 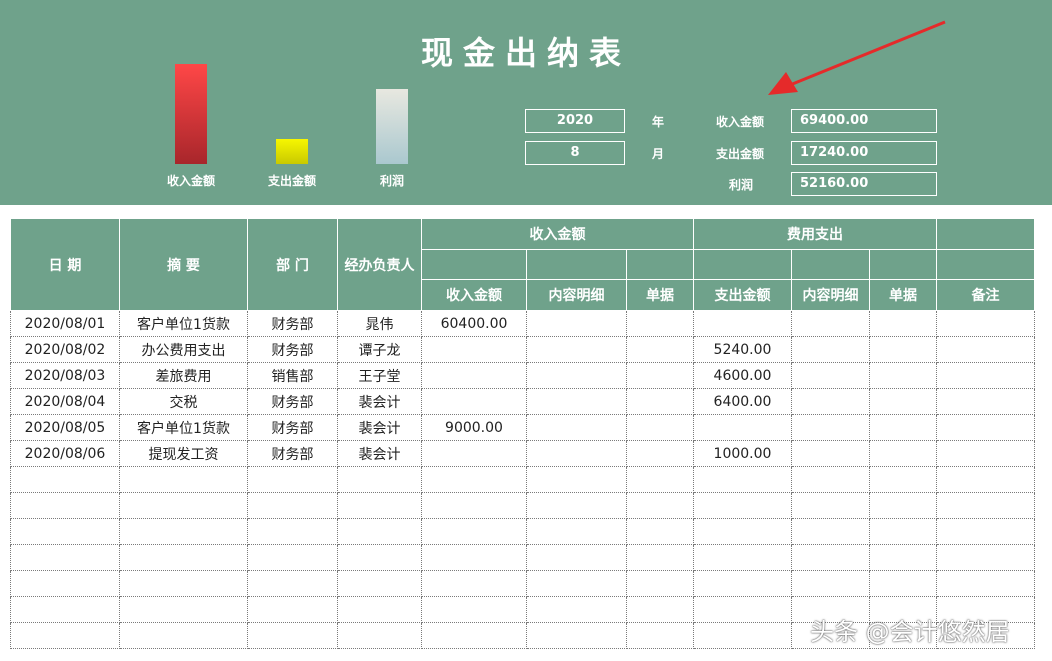 I want to click on table-cell: 2020/08/04, so click(x=65, y=401).